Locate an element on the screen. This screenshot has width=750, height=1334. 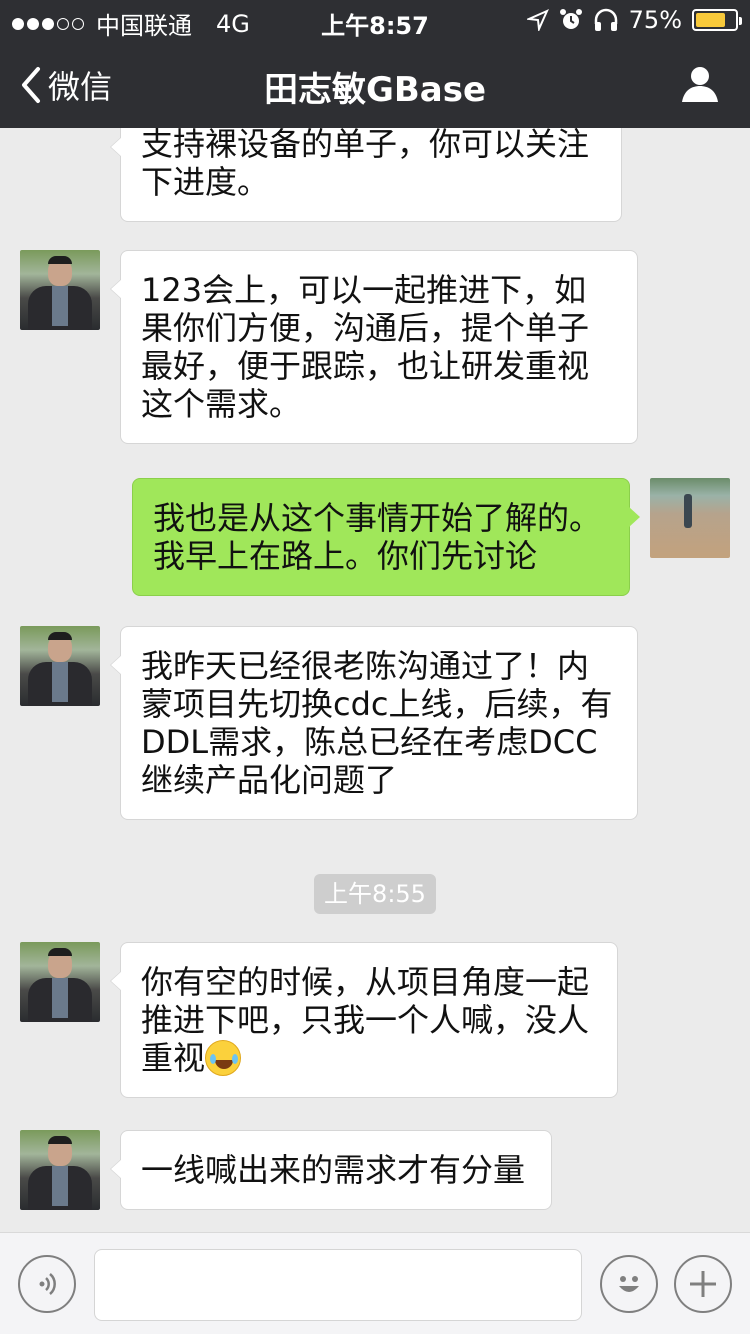
navigation-bar: 微信 田志敏GBase is located at coordinates (375, 84).